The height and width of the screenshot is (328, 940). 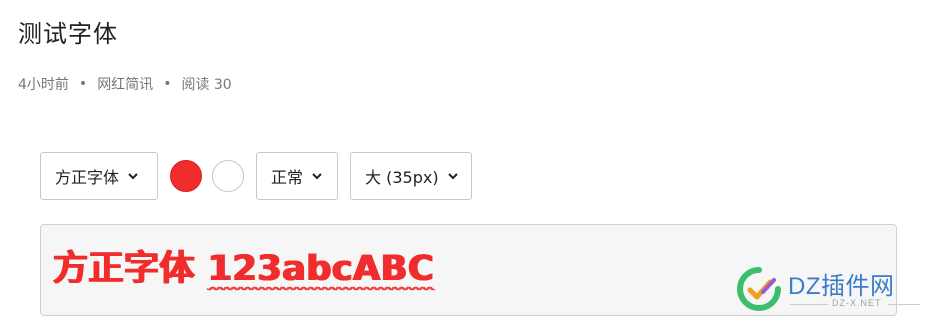 I want to click on preview-cjk-text: 方正字体, so click(x=124, y=269).